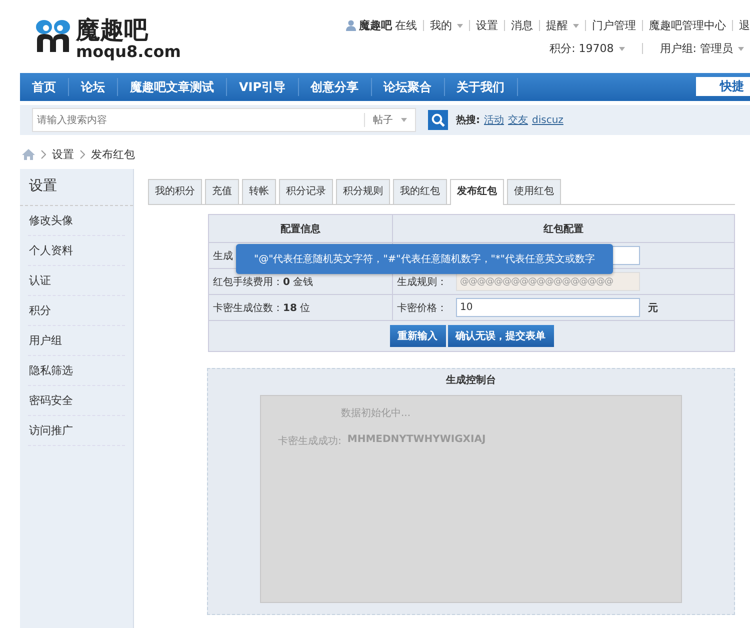 Image resolution: width=750 pixels, height=628 pixels. What do you see at coordinates (424, 259) in the screenshot?
I see `tooltip: "@"代表任意随机英文字符，"#"代表任意随机数字，"*"代表任意英文或数字` at bounding box center [424, 259].